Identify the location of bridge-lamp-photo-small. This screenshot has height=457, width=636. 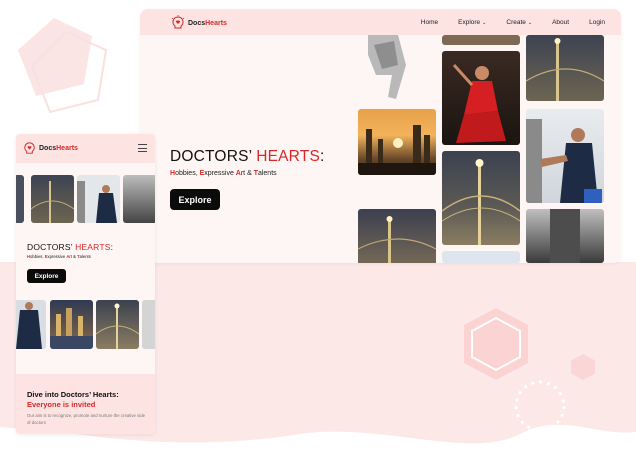
(117, 324).